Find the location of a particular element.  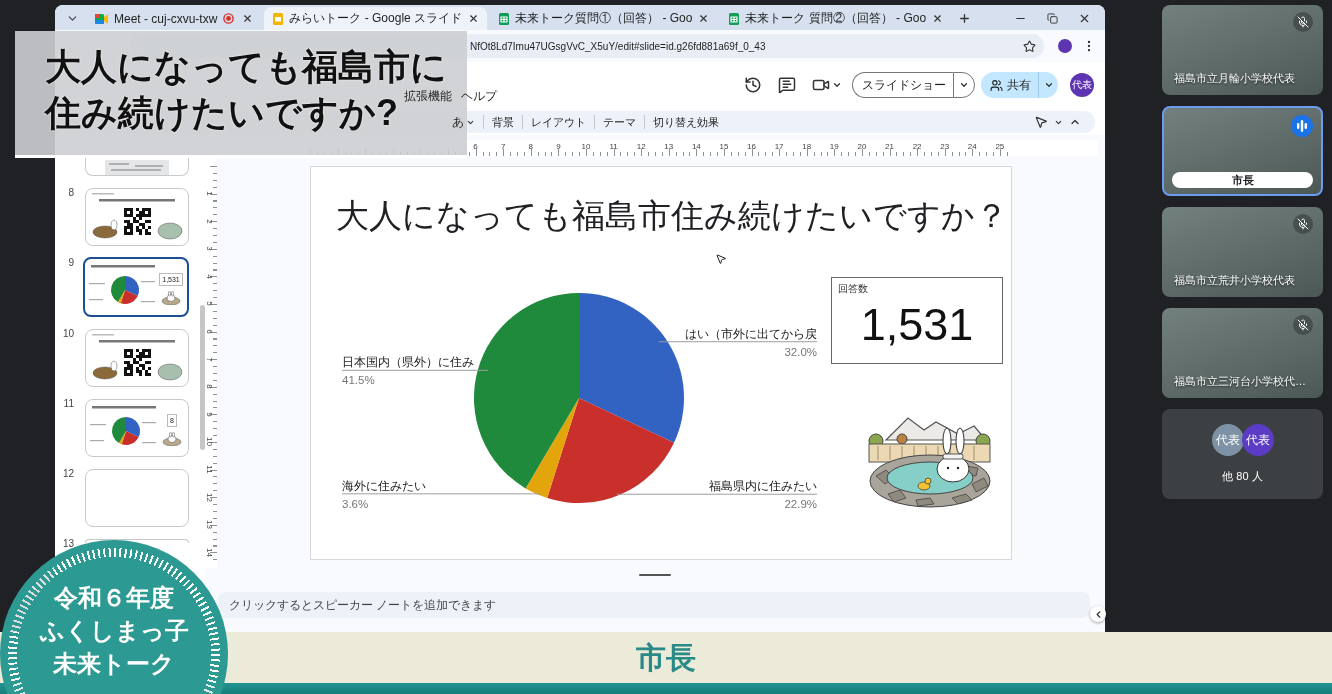

response-count: 1,531 is located at coordinates (917, 325).